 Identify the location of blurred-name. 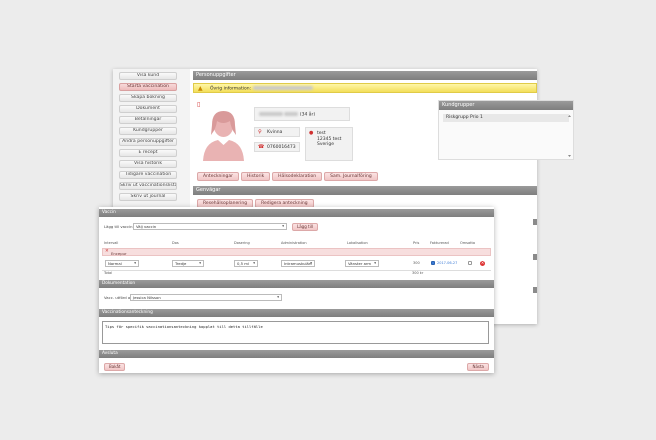
(271, 114).